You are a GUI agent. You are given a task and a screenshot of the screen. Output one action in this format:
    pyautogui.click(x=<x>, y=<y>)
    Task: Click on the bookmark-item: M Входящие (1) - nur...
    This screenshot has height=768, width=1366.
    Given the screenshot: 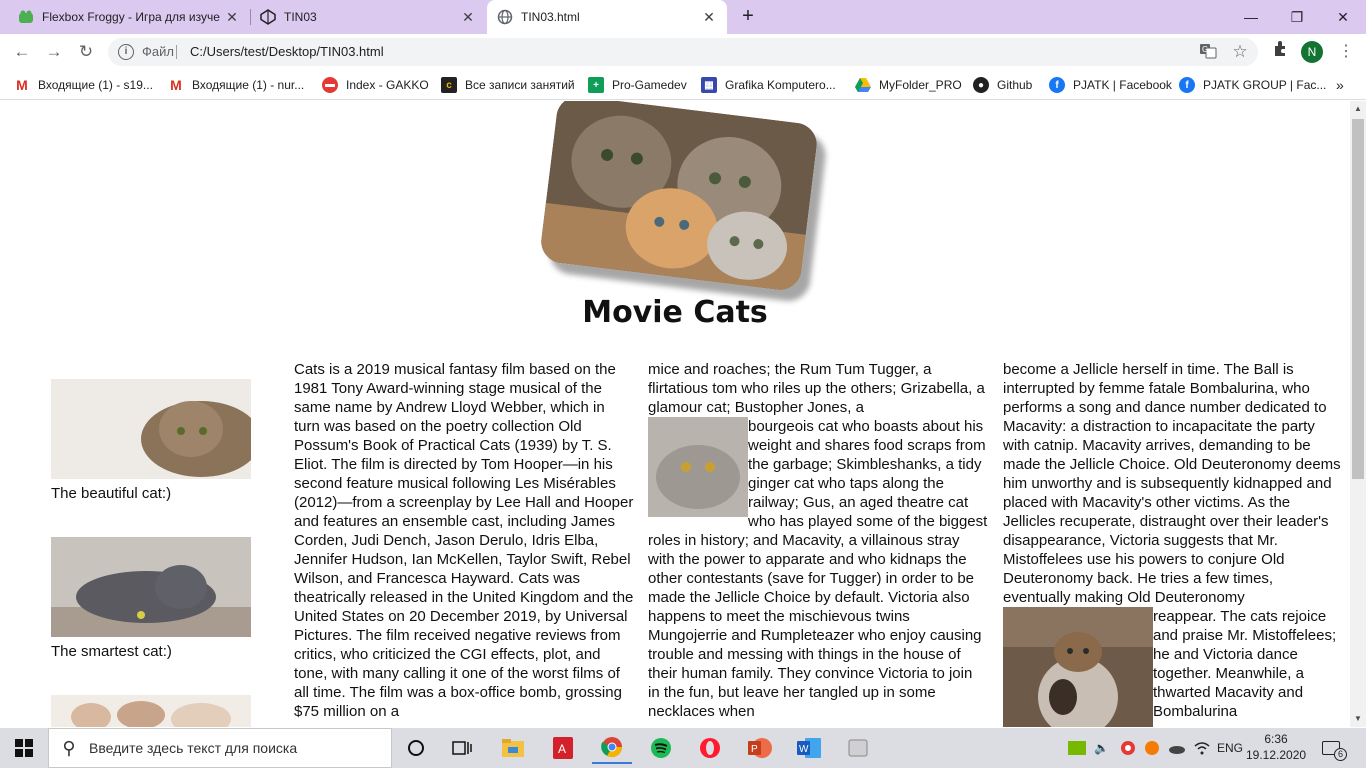 What is the action you would take?
    pyautogui.click(x=236, y=85)
    